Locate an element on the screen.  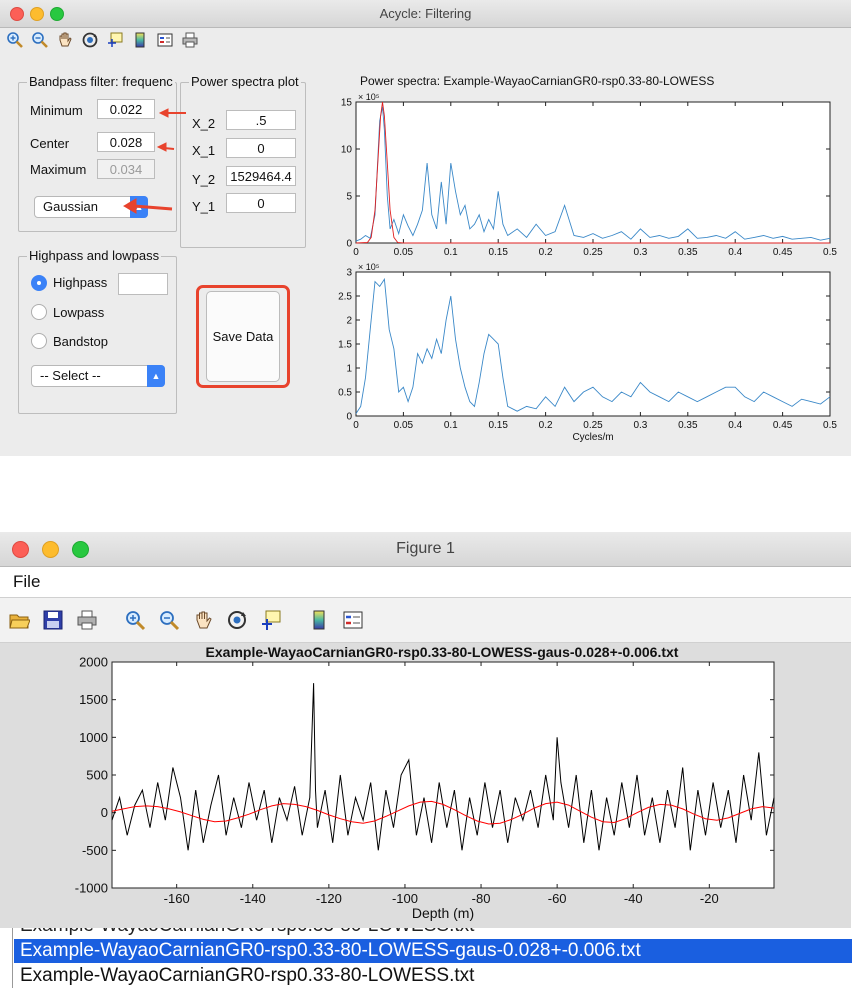
y2-input: 1529464.4 is located at coordinates (261, 176).